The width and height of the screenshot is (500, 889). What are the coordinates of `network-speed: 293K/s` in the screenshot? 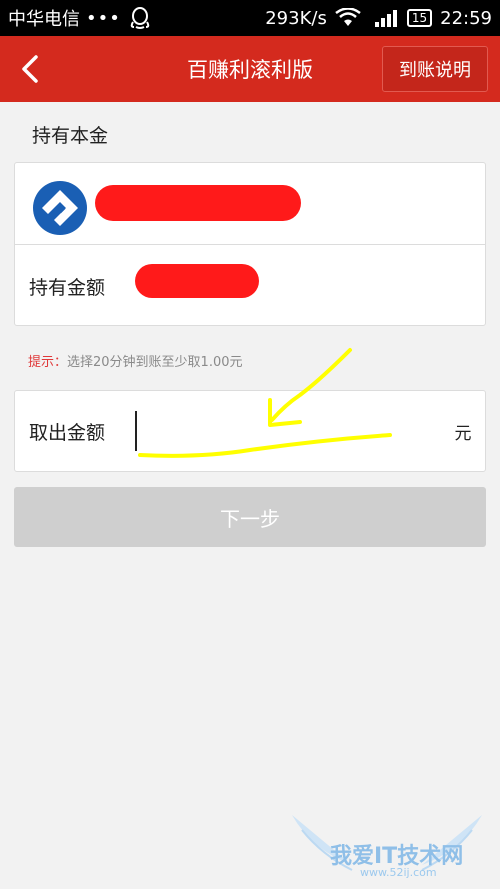 It's located at (296, 18).